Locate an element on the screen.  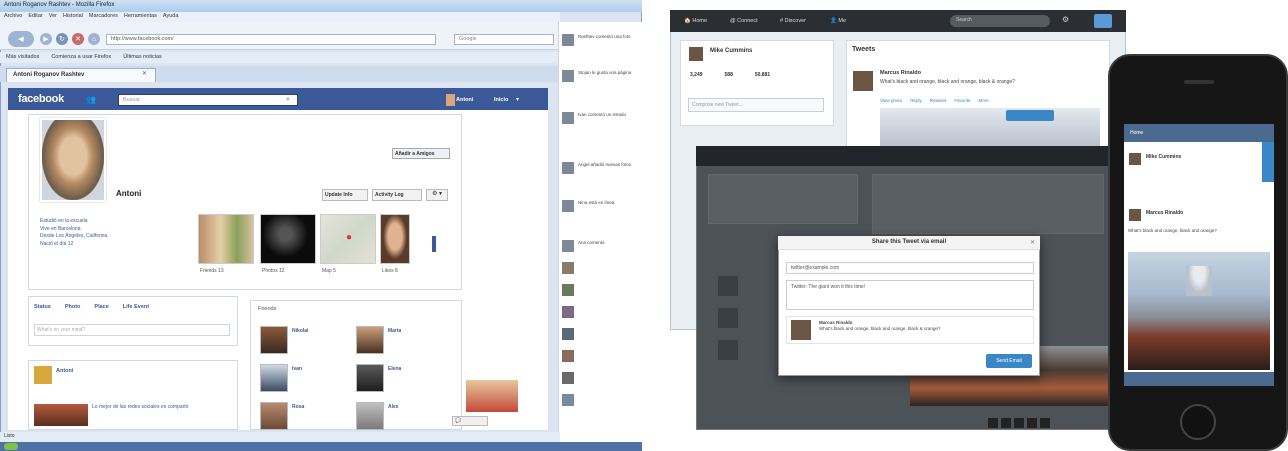
menu-item: Archivo is located at coordinates (13, 17).